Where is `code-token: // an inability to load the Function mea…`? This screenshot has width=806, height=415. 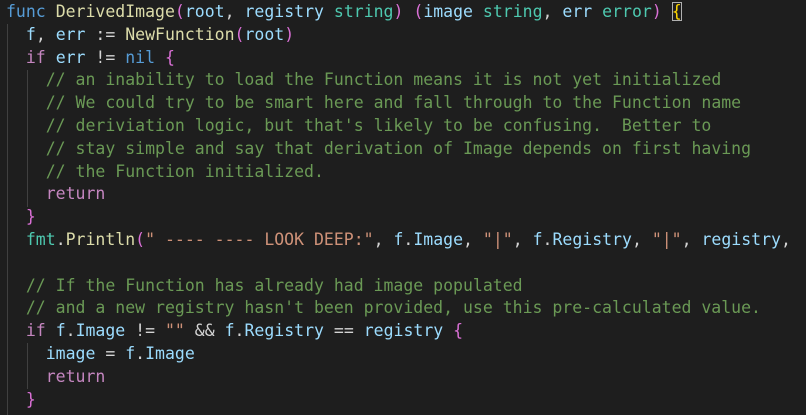
code-token: // an inability to load the Function mea… is located at coordinates (383, 80).